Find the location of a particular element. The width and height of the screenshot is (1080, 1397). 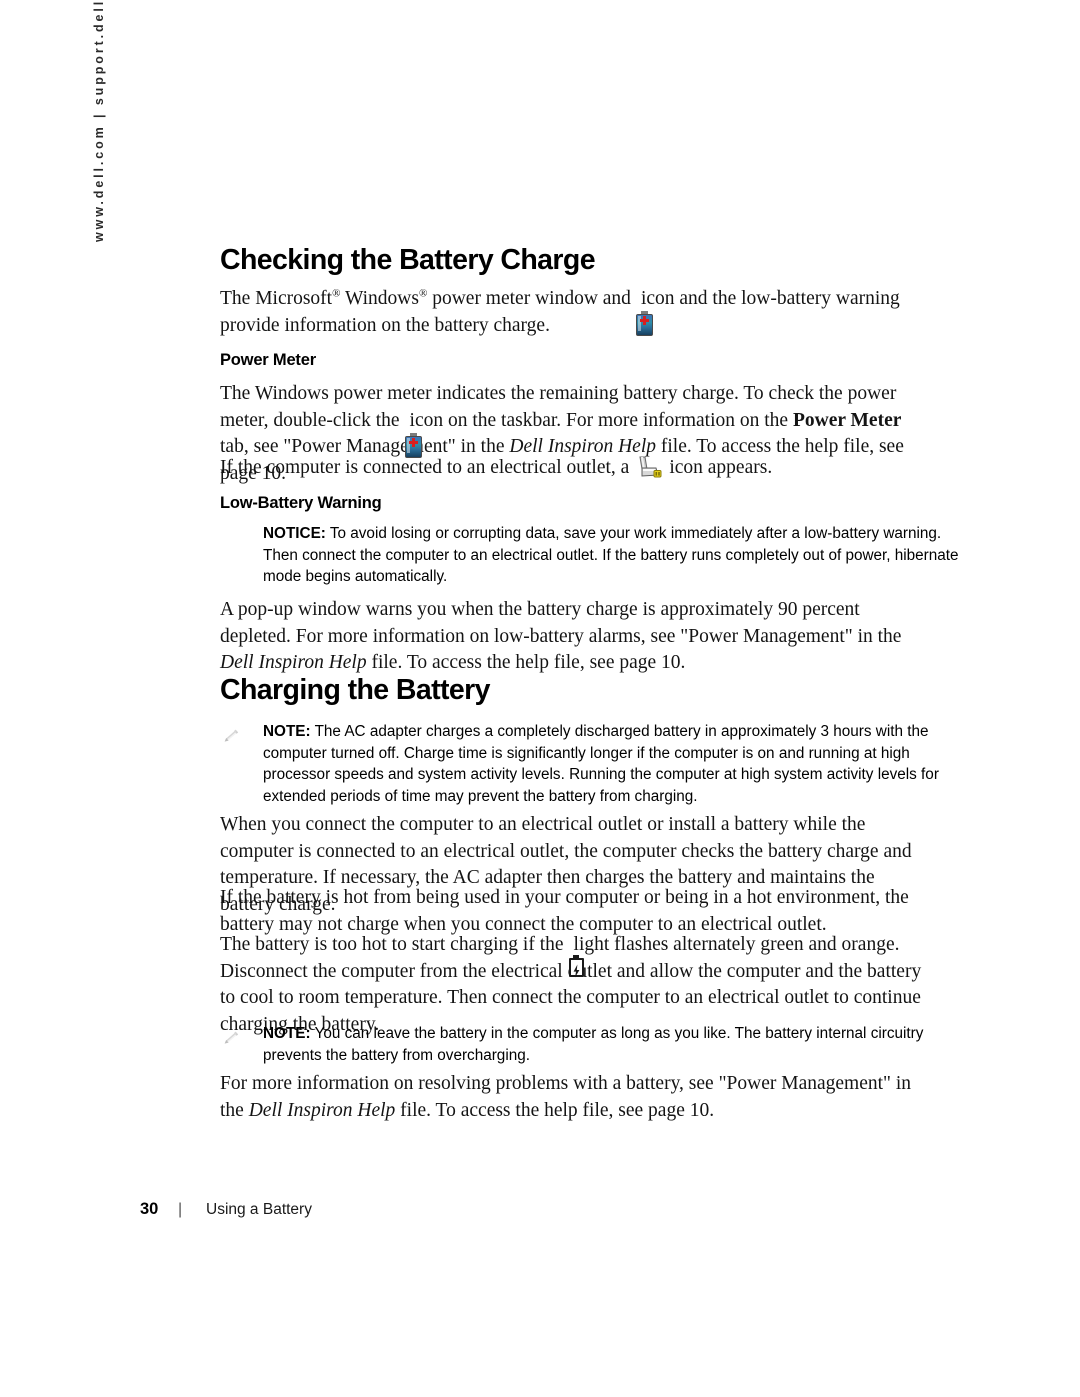

pm-text-c: tab, see "Power Management" in the is located at coordinates (362, 446).